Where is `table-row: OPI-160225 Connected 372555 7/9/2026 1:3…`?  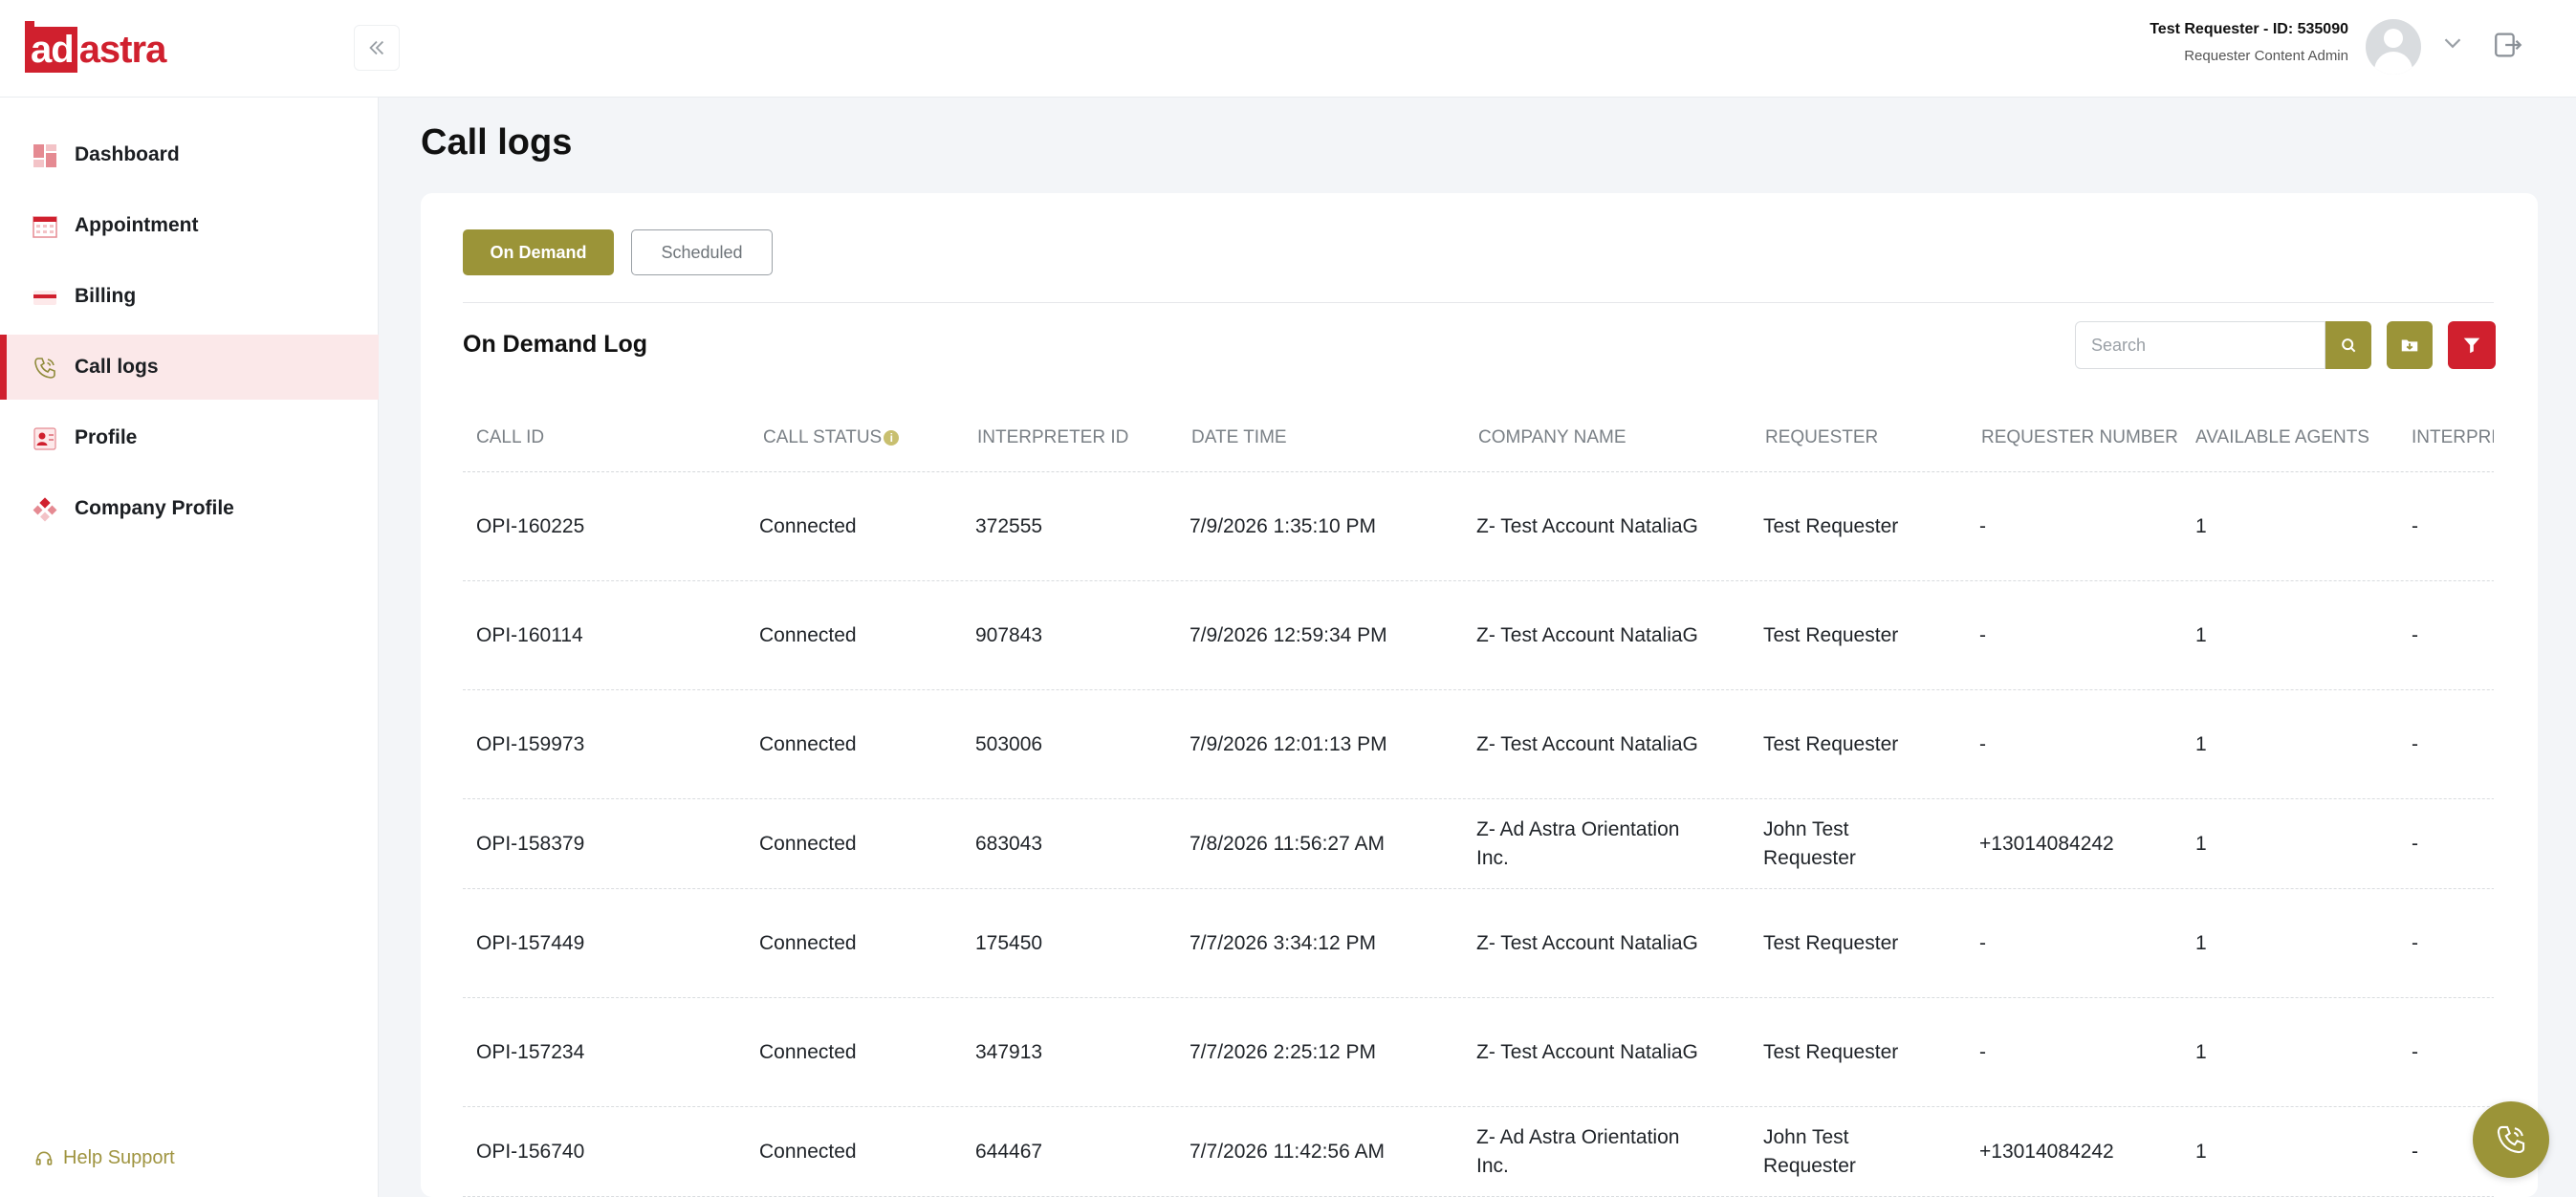
table-row: OPI-160225 Connected 372555 7/9/2026 1:3… is located at coordinates (1478, 526).